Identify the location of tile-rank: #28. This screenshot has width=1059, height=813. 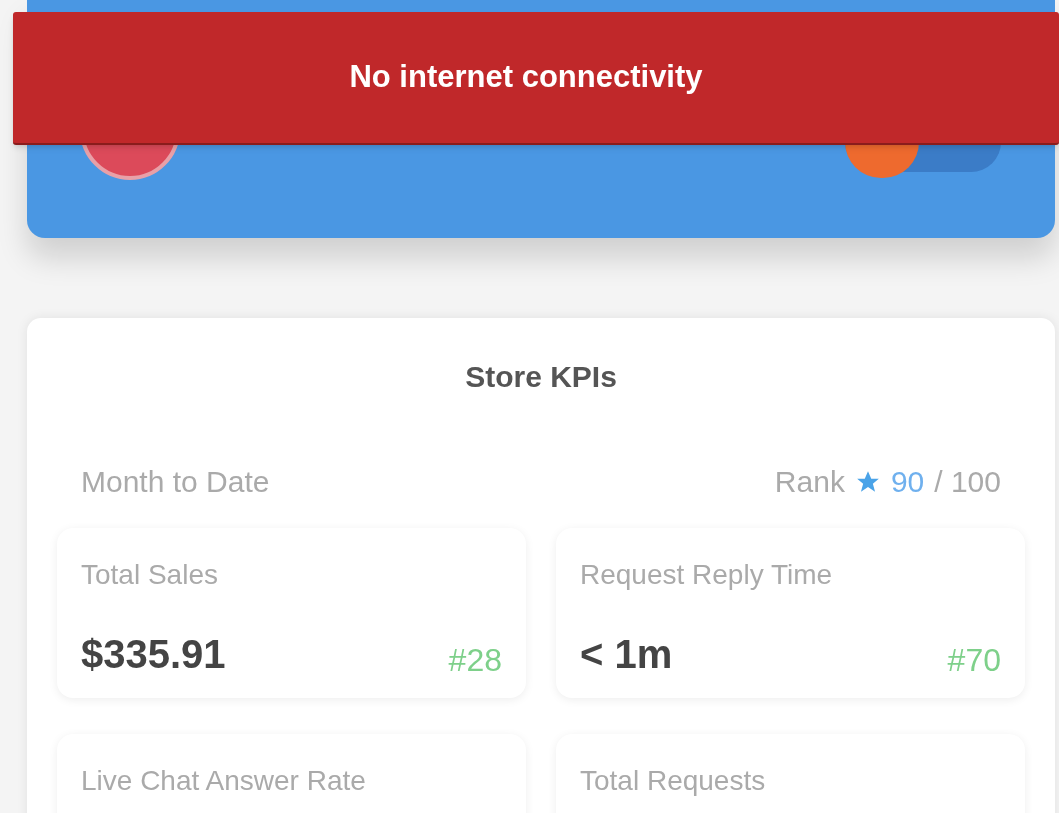
(475, 660).